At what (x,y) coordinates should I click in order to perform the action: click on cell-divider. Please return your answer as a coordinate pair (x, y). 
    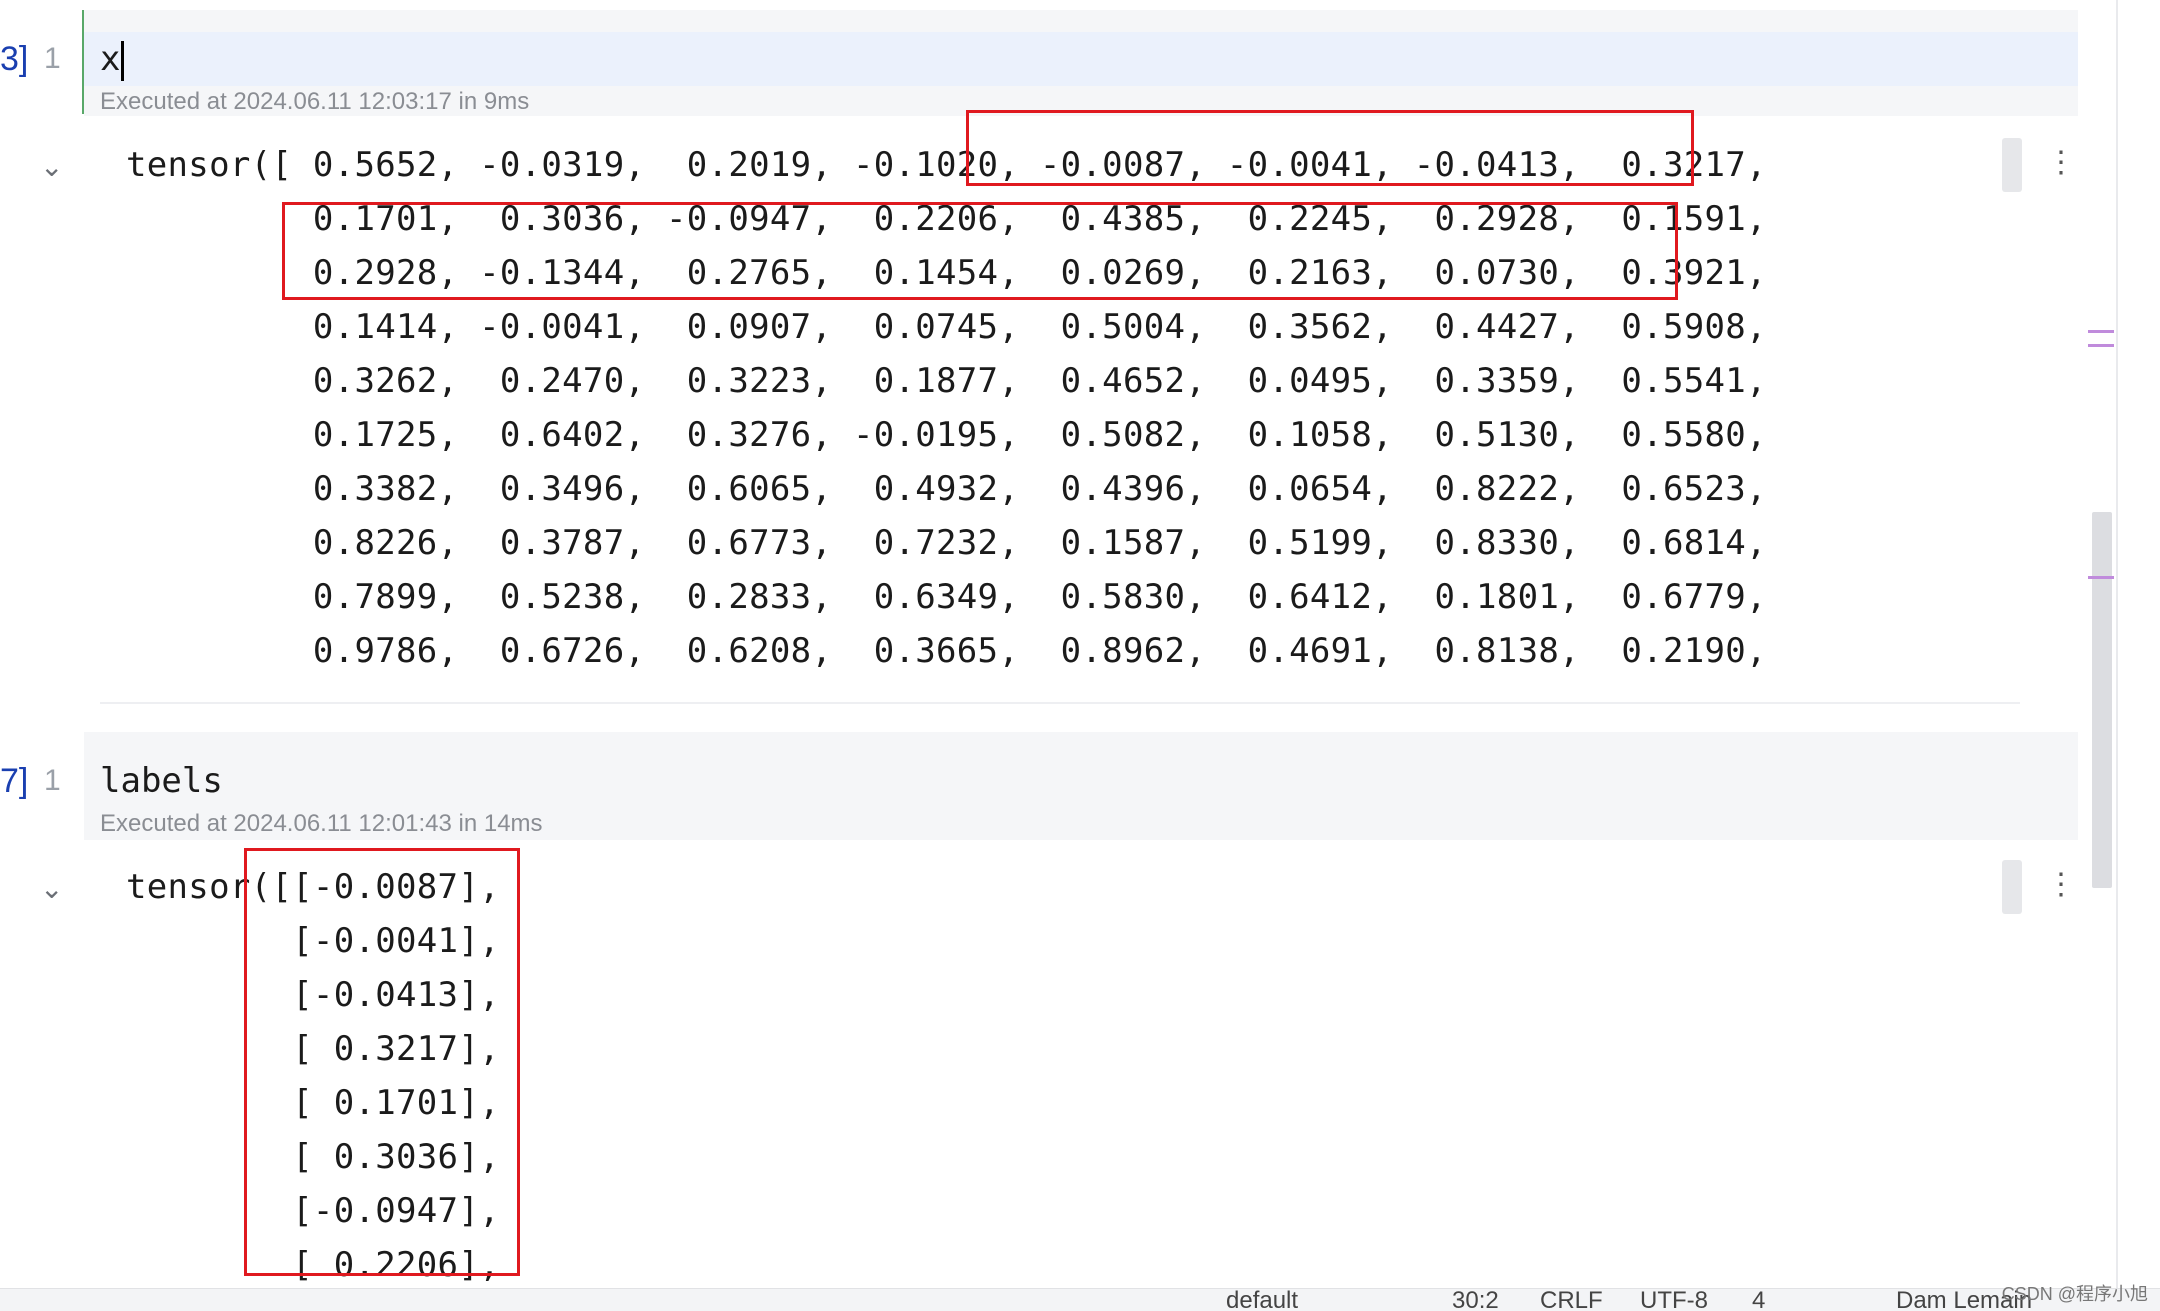
    Looking at the image, I should click on (1060, 703).